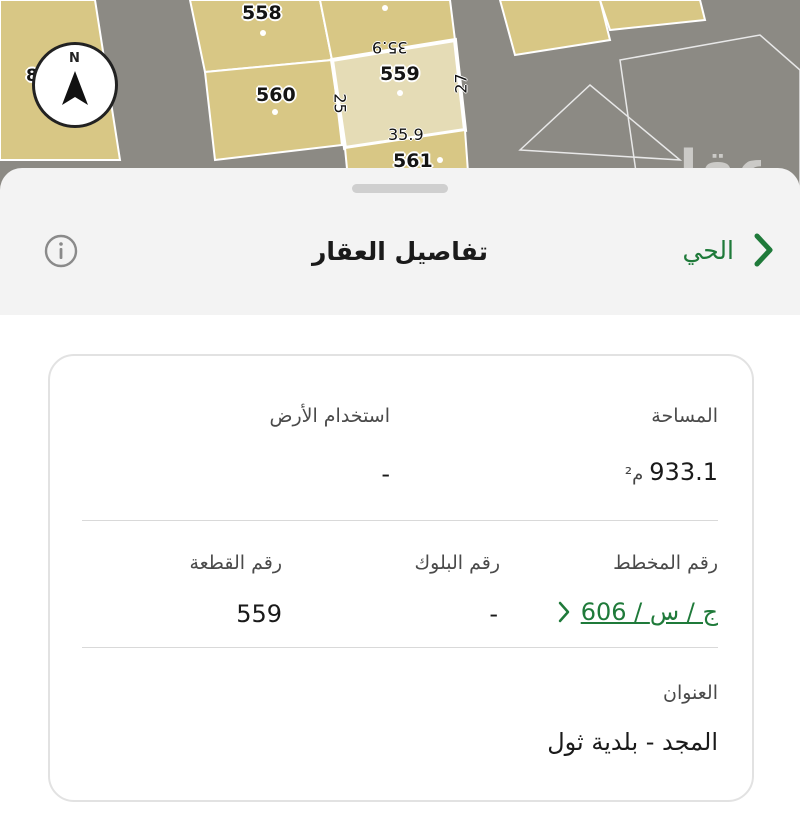 The height and width of the screenshot is (816, 800). I want to click on land-use-label: استخدام الأرض, so click(329, 416).